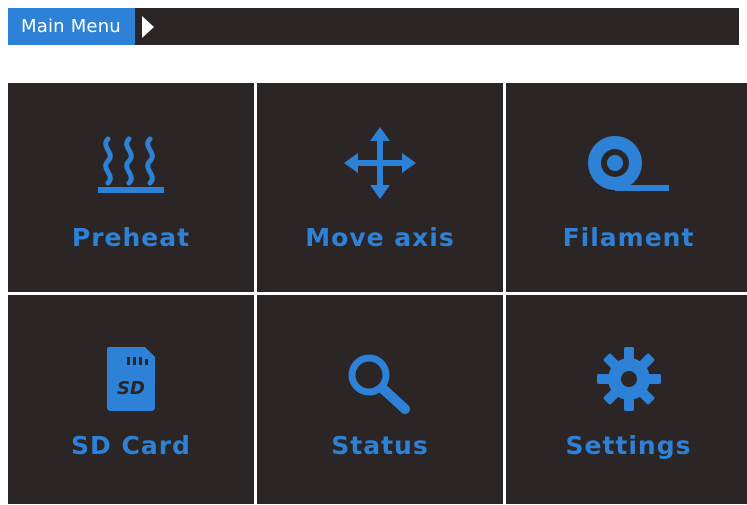 The height and width of the screenshot is (505, 747). Describe the element at coordinates (628, 379) in the screenshot. I see `gear-icon` at that location.